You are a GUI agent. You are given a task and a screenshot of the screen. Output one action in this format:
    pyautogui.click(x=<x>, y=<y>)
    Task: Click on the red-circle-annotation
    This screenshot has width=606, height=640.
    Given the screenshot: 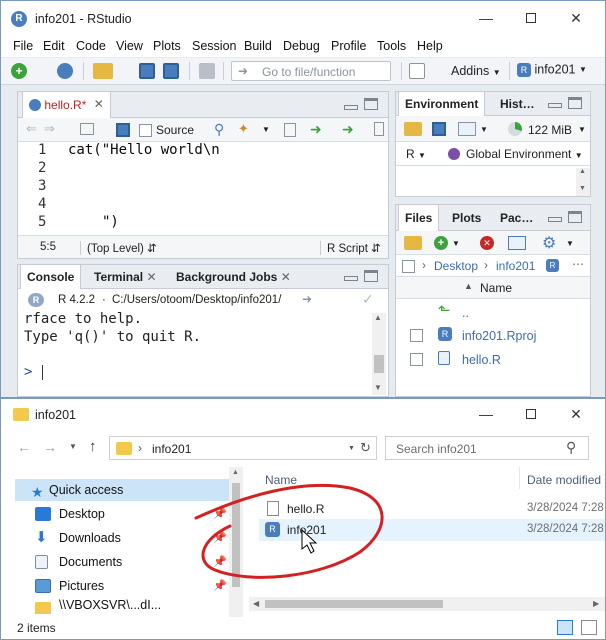 What is the action you would take?
    pyautogui.click(x=289, y=531)
    